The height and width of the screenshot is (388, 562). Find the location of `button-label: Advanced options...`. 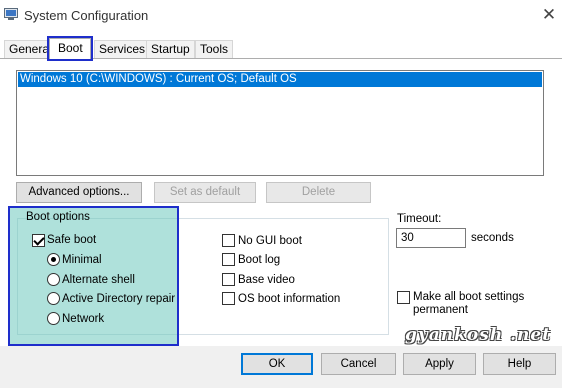

button-label: Advanced options... is located at coordinates (79, 192).